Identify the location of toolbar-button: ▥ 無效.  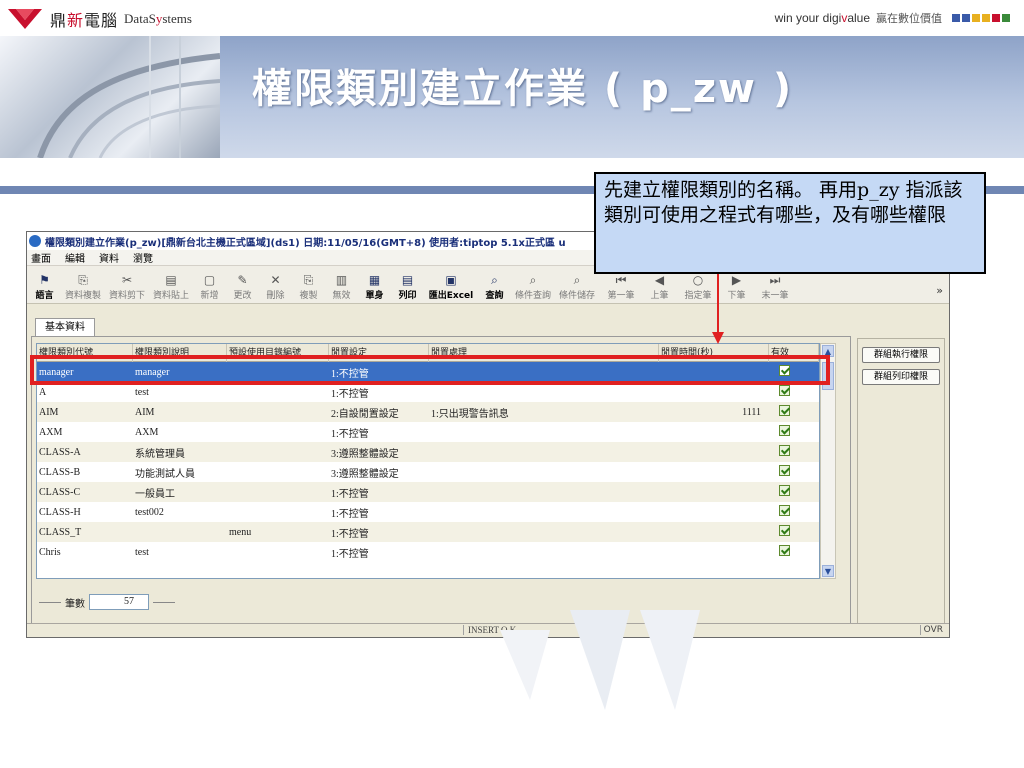
(341, 286).